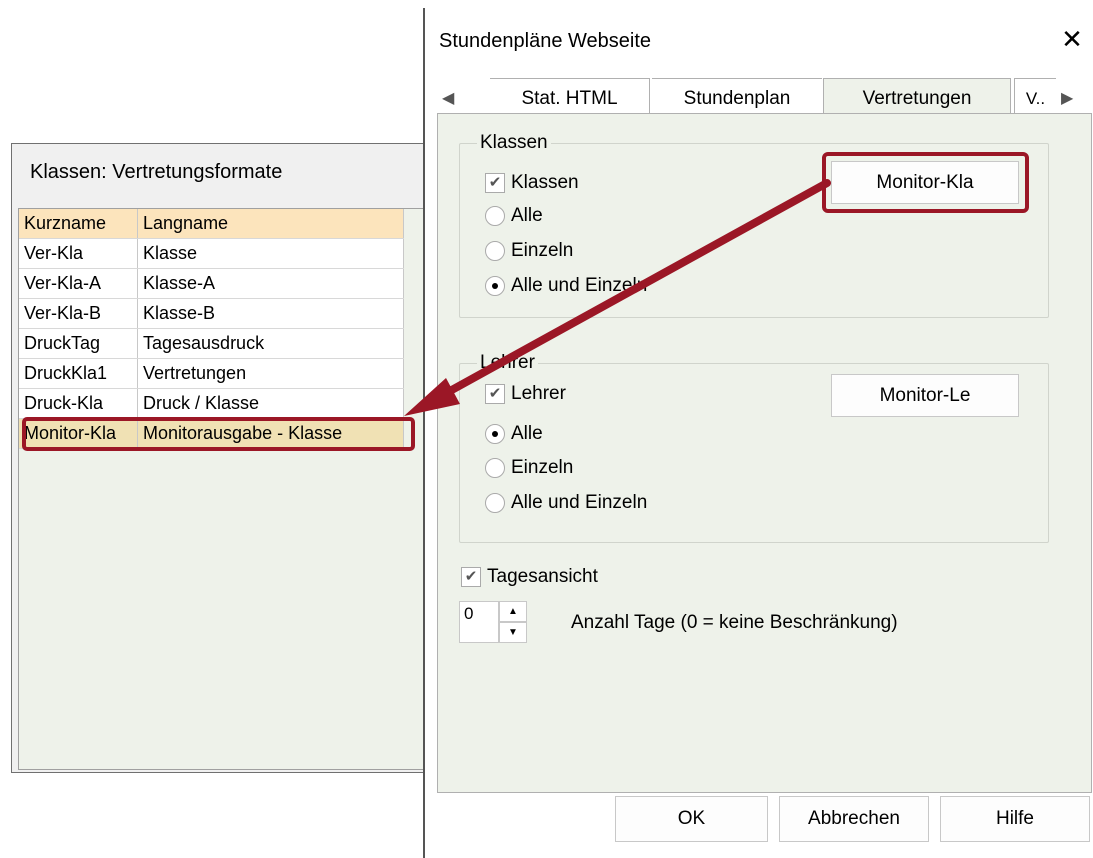 The width and height of the screenshot is (1093, 858). What do you see at coordinates (545, 182) in the screenshot?
I see `klassen-checkbox-label: Klassen` at bounding box center [545, 182].